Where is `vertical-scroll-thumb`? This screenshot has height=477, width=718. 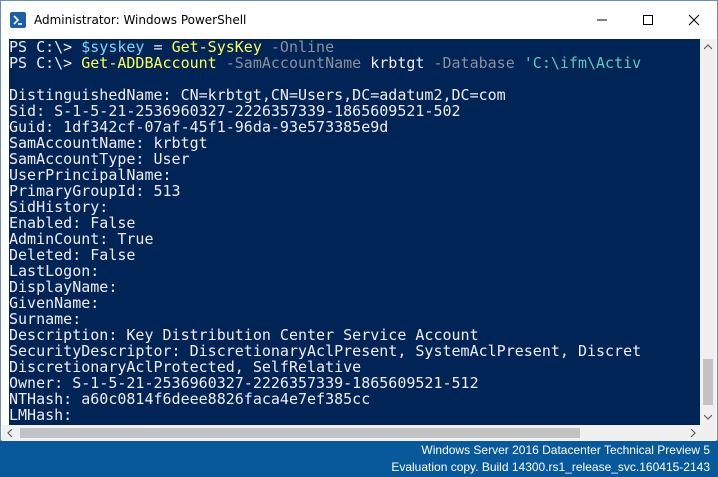 vertical-scroll-thumb is located at coordinates (708, 382).